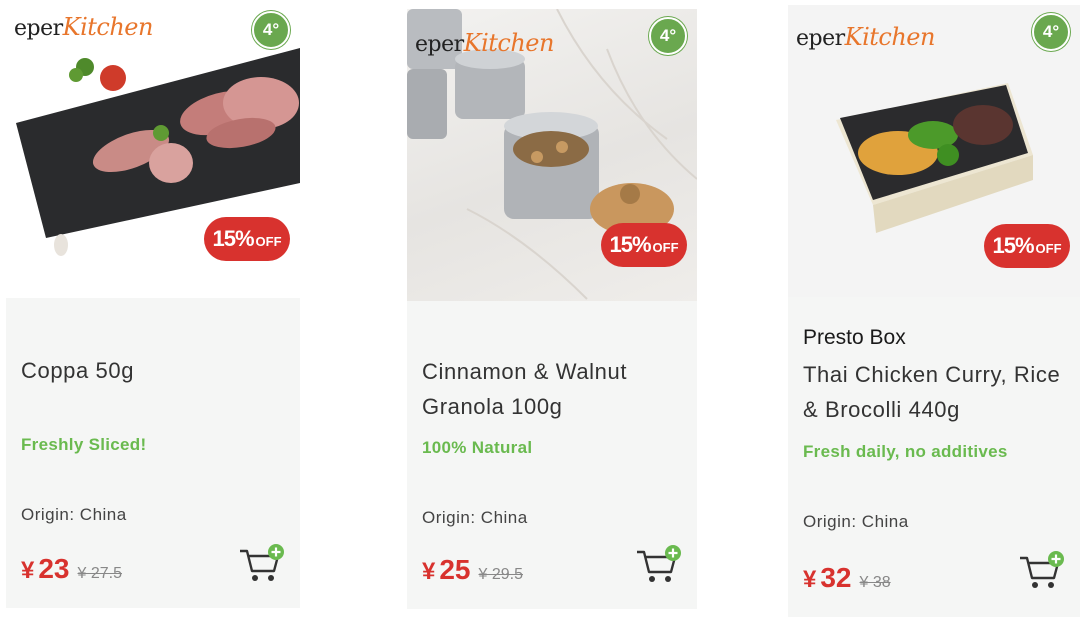 This screenshot has width=1080, height=617. I want to click on product-image-presto-box: eperKitchen 4° 15% OFF, so click(934, 151).